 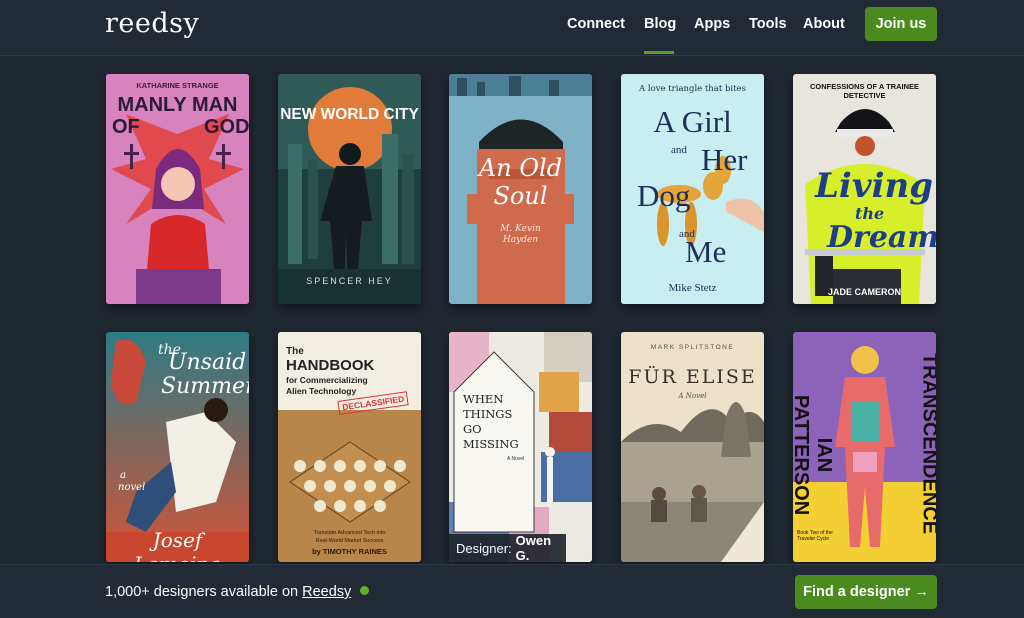 I want to click on book-1-title-line2: OF, so click(x=126, y=127).